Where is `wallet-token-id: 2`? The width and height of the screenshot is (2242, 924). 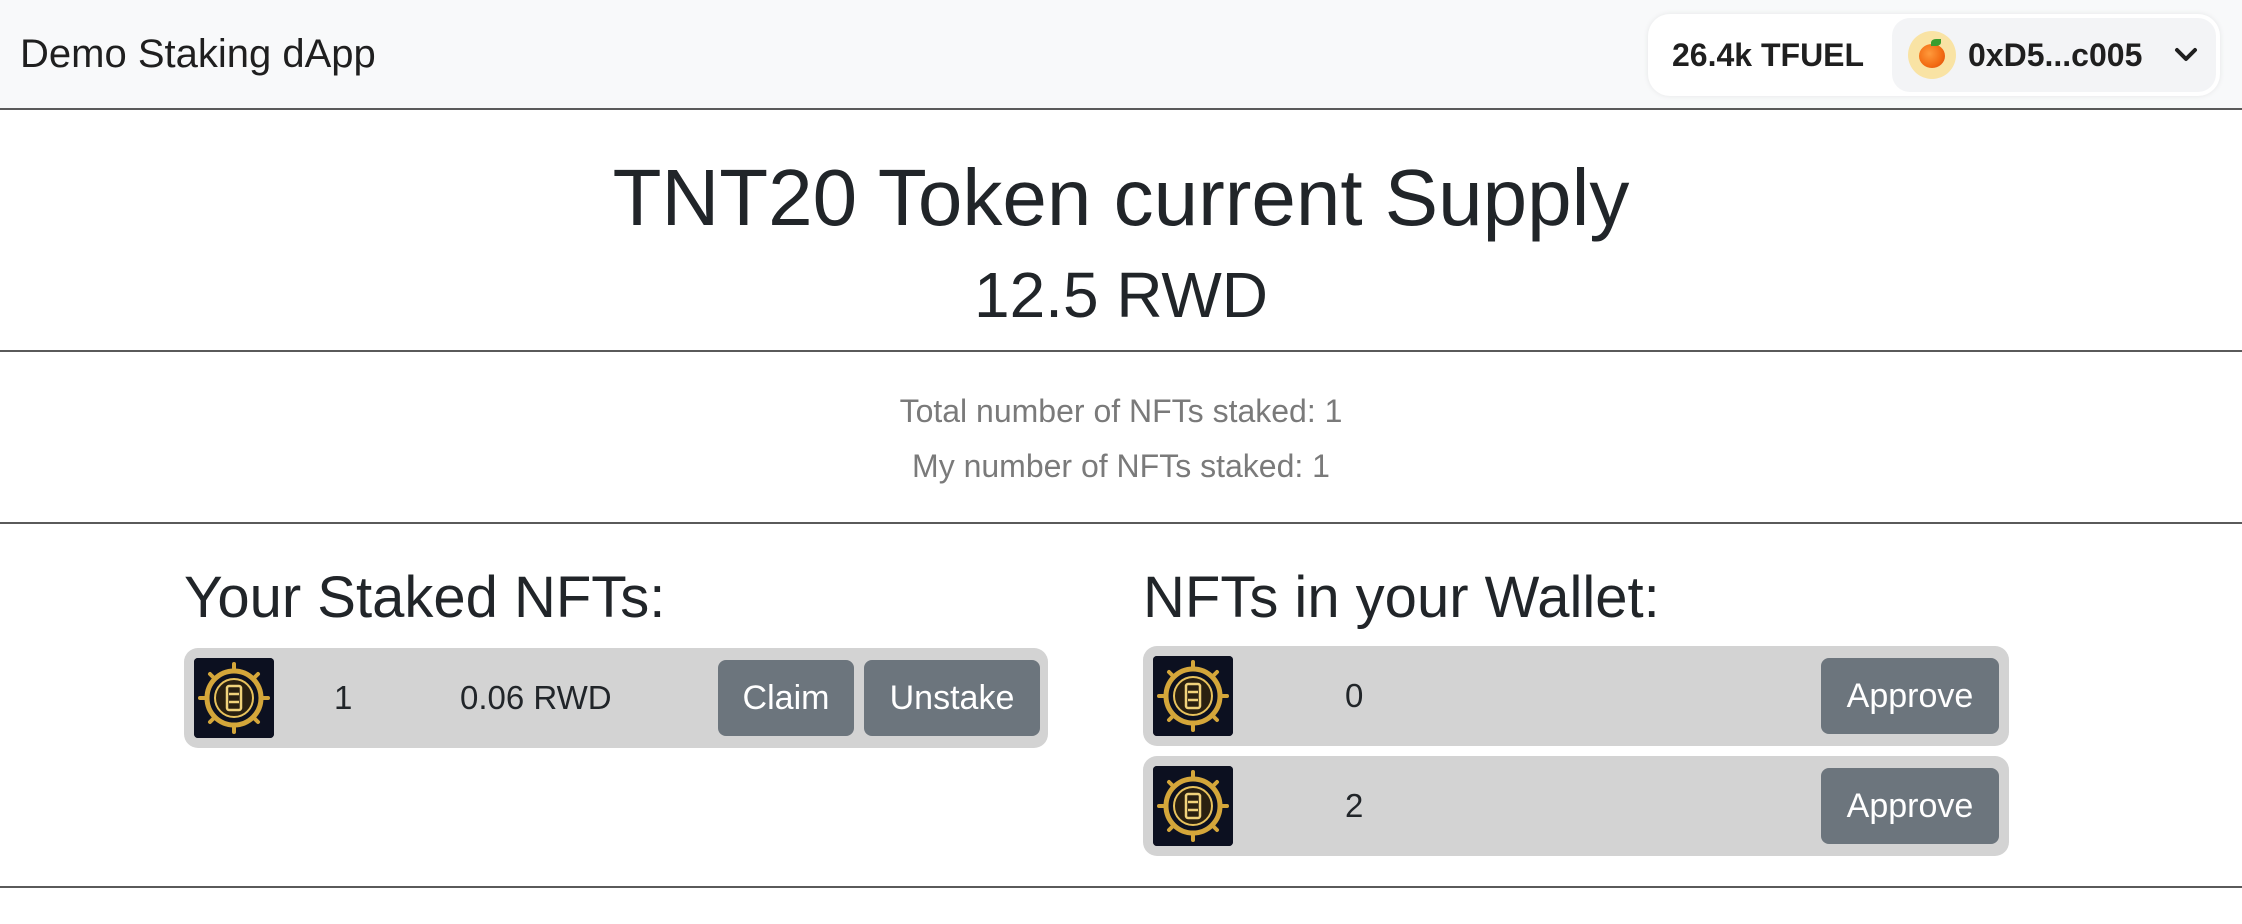
wallet-token-id: 2 is located at coordinates (1354, 805).